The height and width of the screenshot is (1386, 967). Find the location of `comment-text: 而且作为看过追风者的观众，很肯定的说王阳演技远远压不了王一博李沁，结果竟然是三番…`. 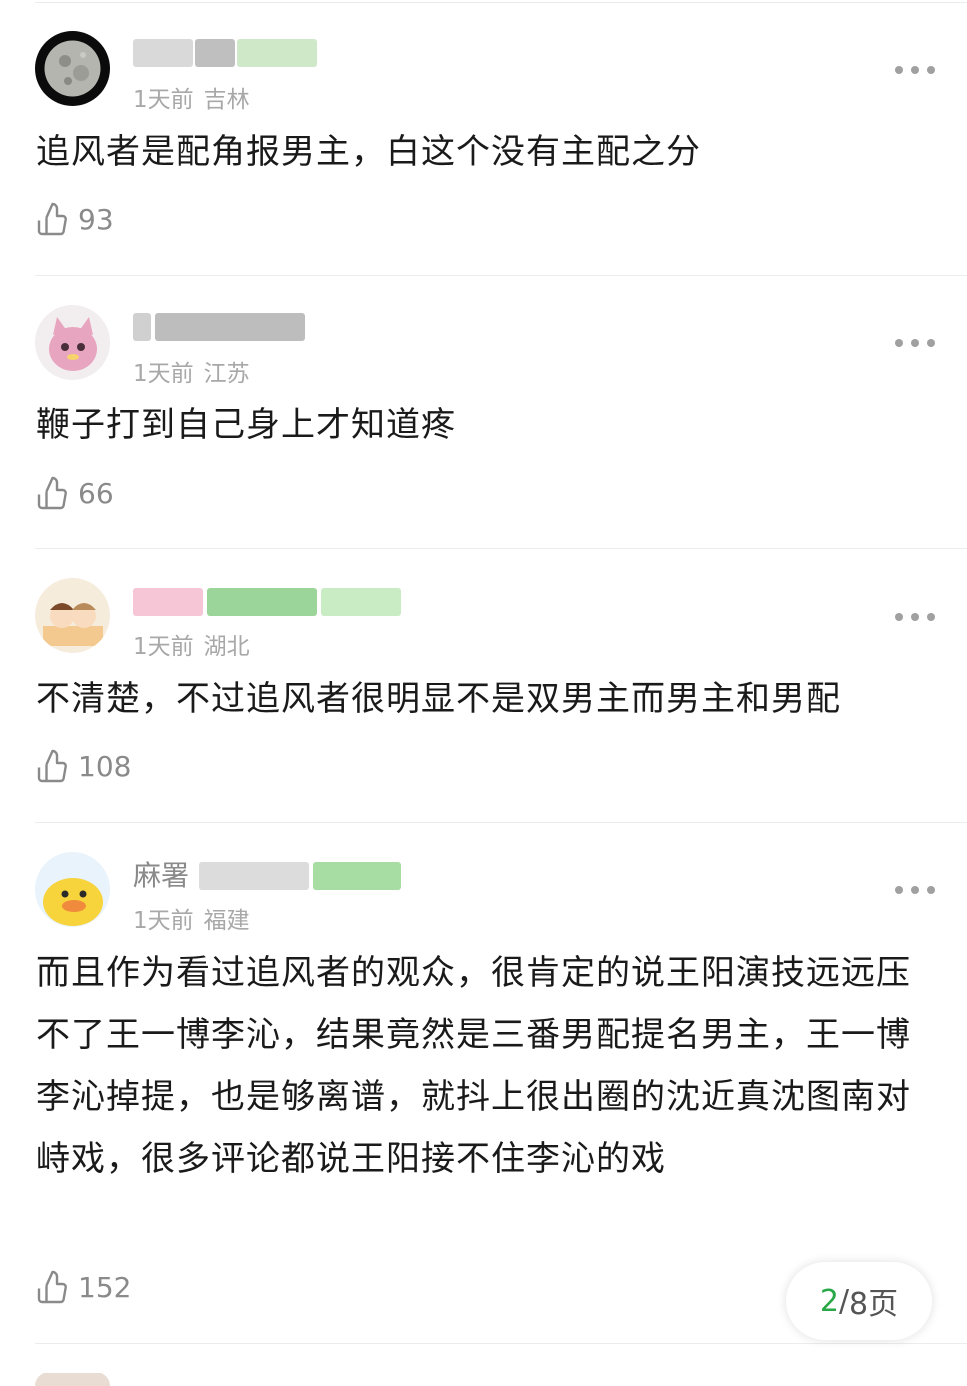

comment-text: 而且作为看过追风者的观众，很肯定的说王阳演技远远压不了王一博李沁，结果竟然是三番… is located at coordinates (473, 1066).